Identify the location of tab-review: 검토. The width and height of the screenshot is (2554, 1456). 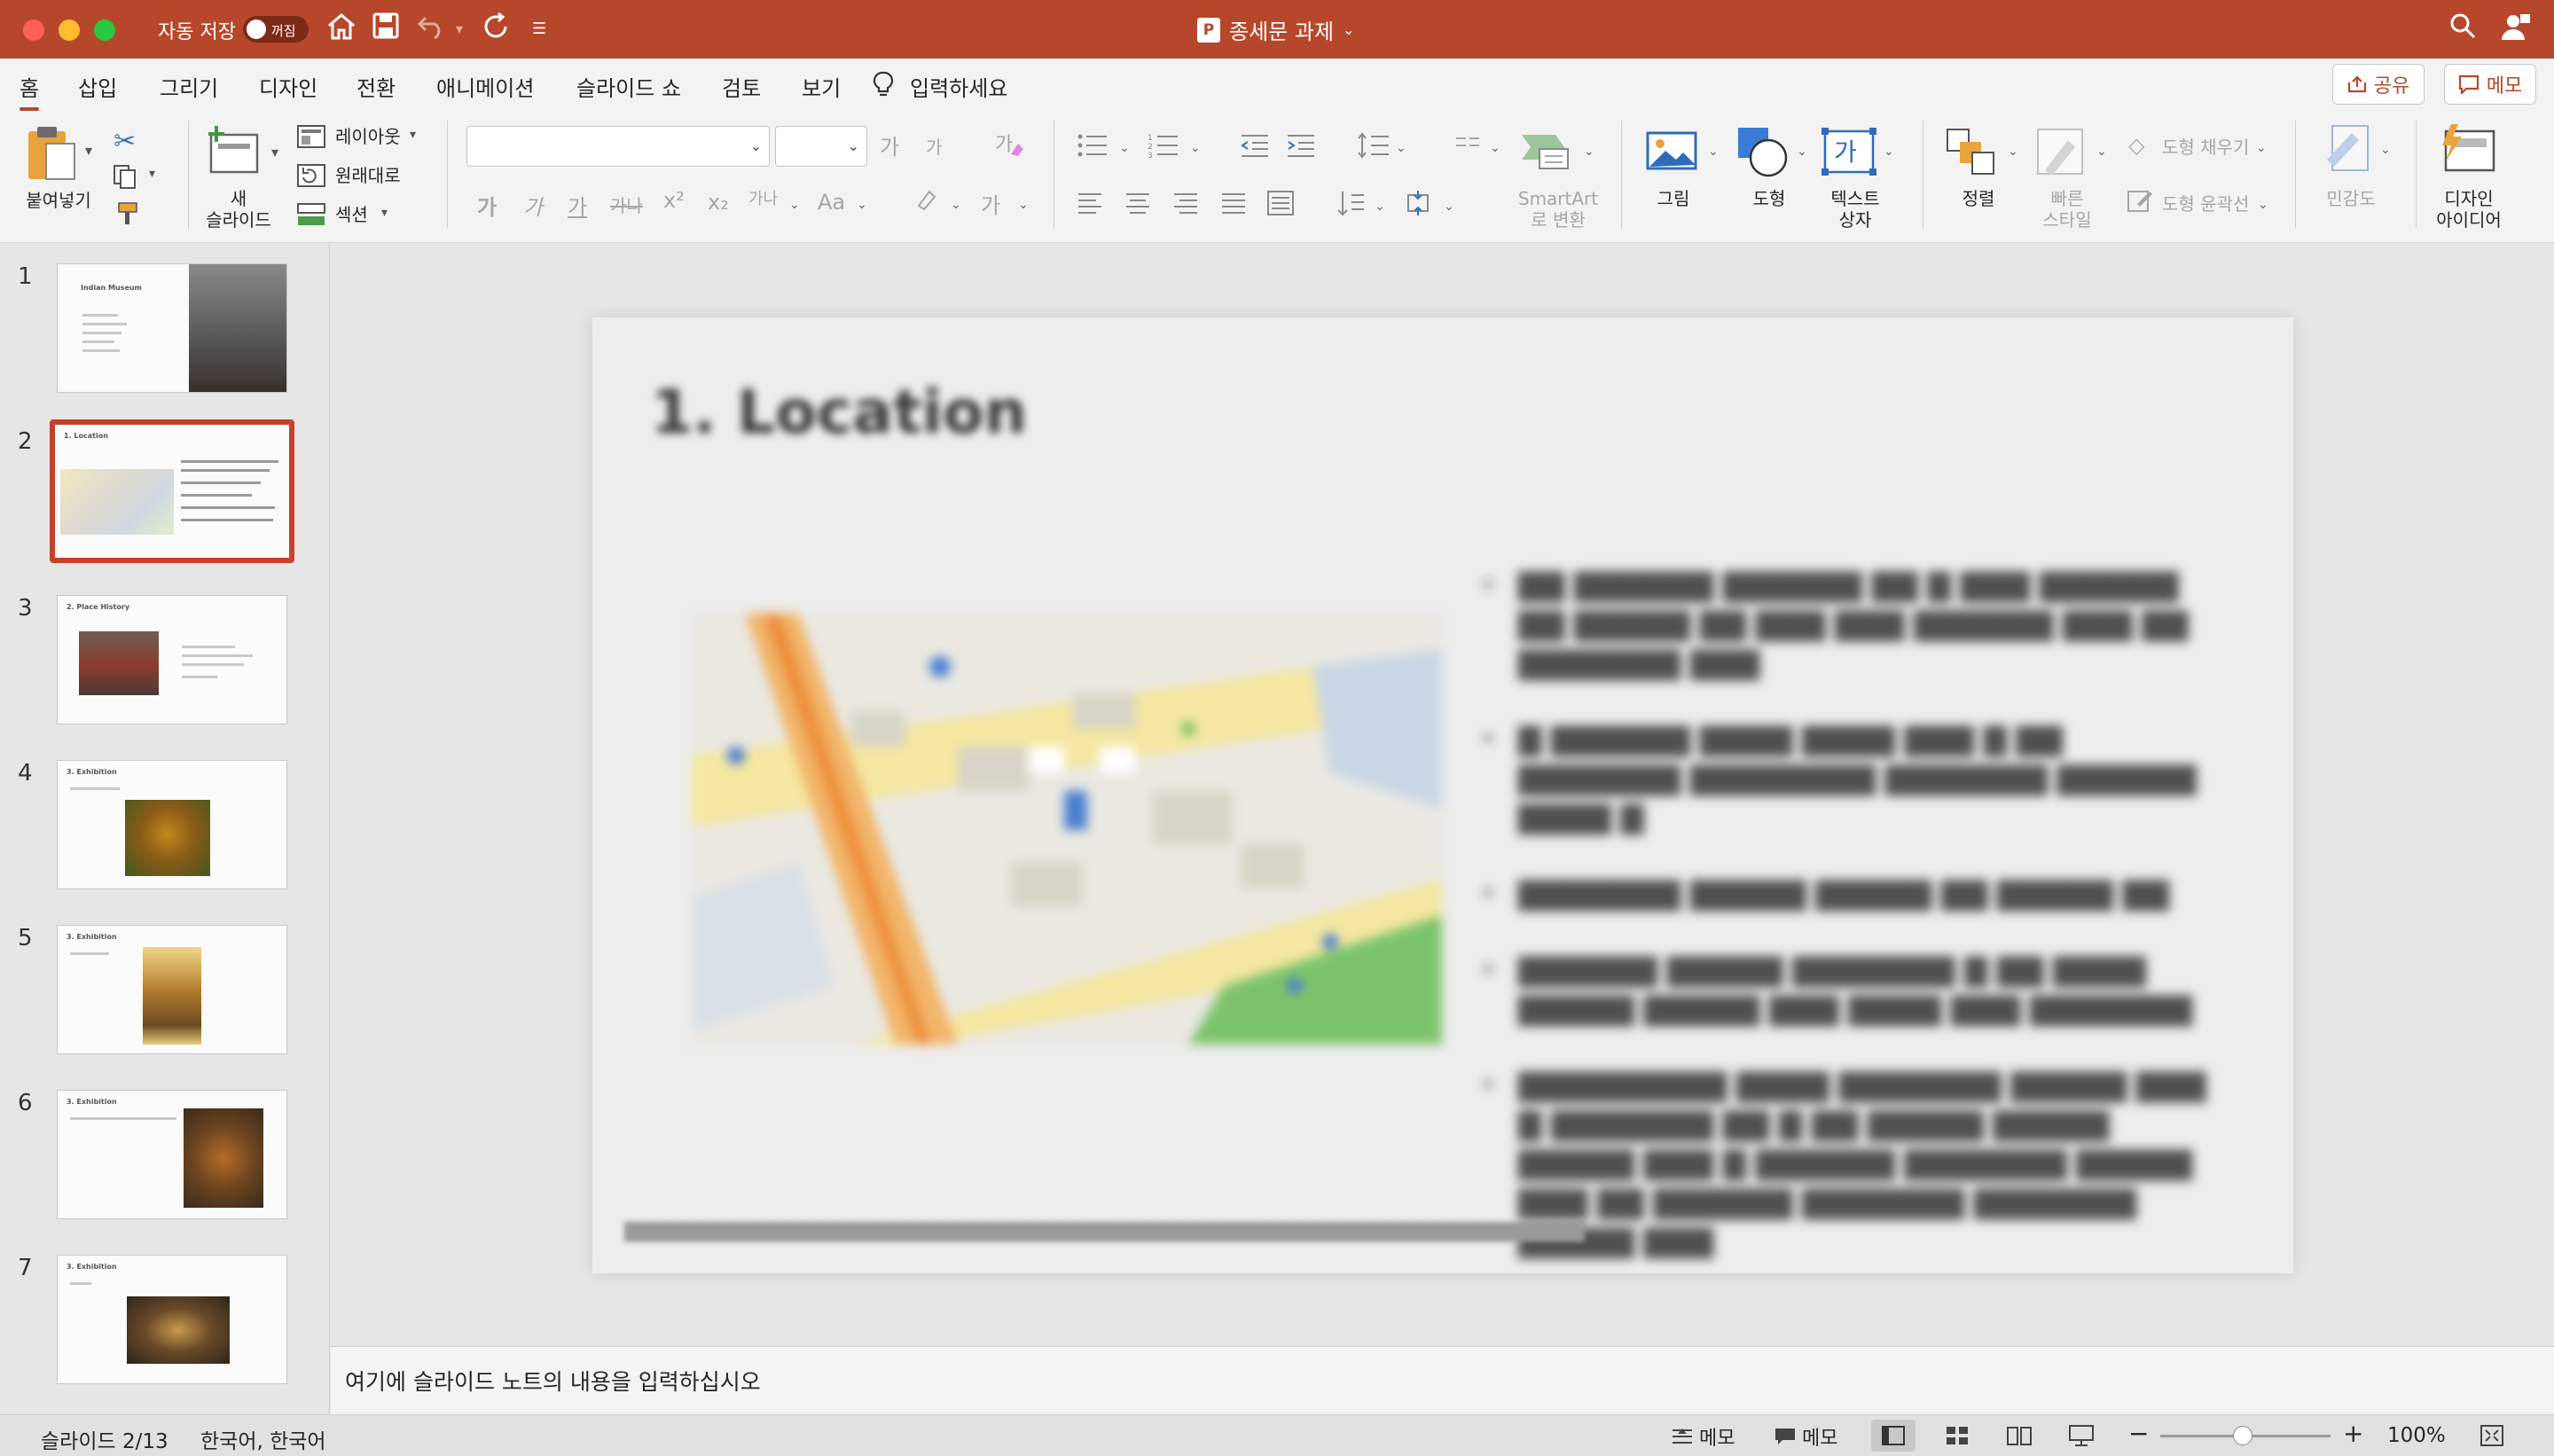
(741, 86).